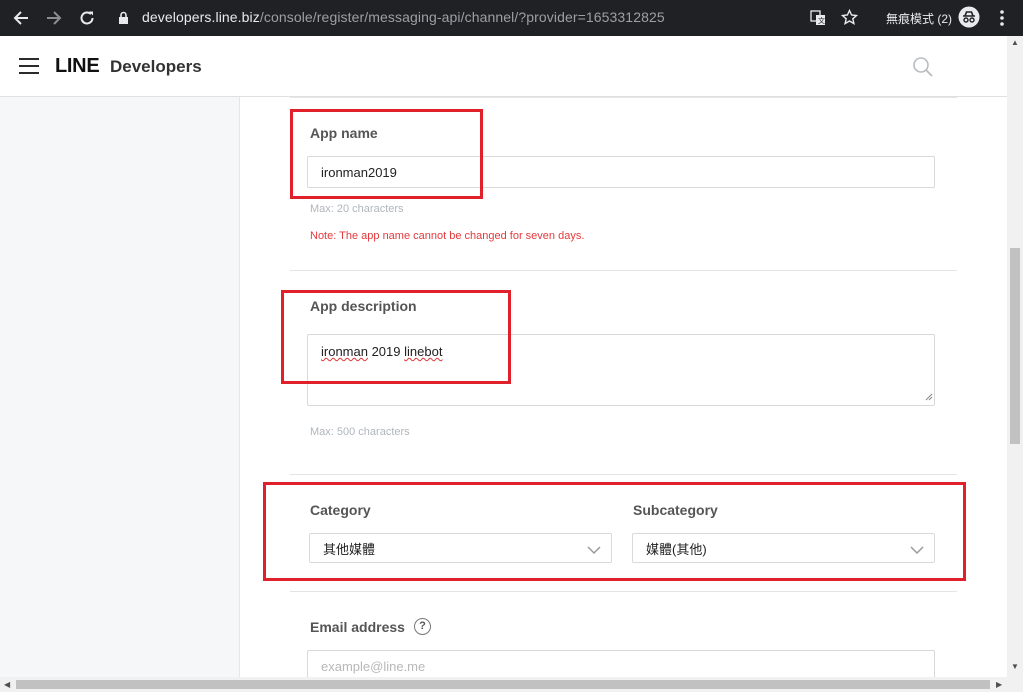 Image resolution: width=1023 pixels, height=692 pixels. I want to click on highlight-box-category, so click(614, 531).